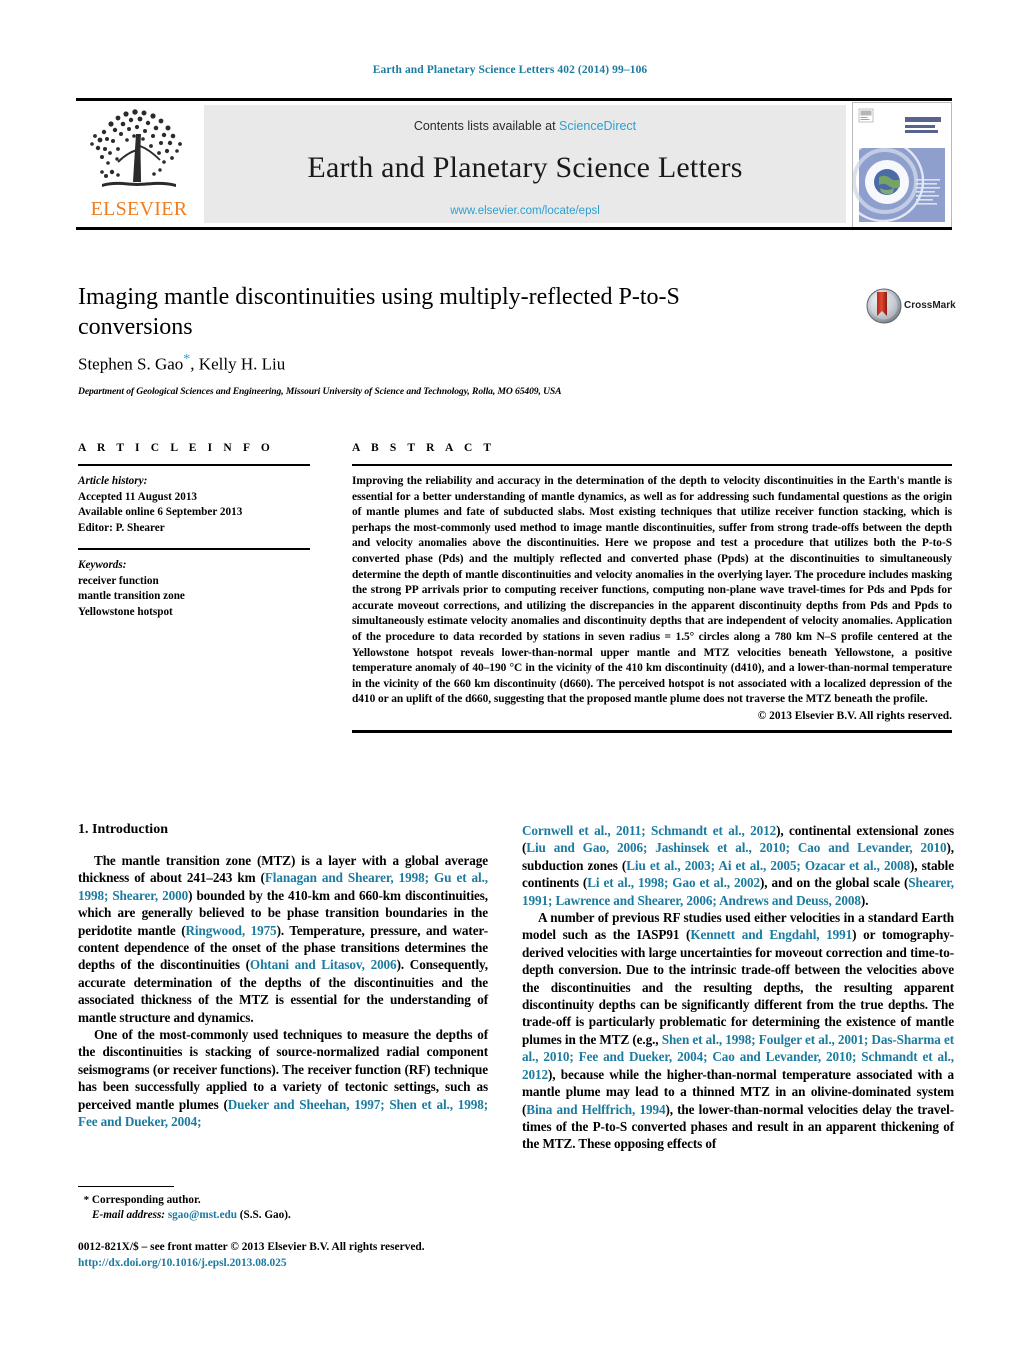 The height and width of the screenshot is (1351, 1020). Describe the element at coordinates (125, 611) in the screenshot. I see `keyword-item: Yellowstone hotspot` at that location.